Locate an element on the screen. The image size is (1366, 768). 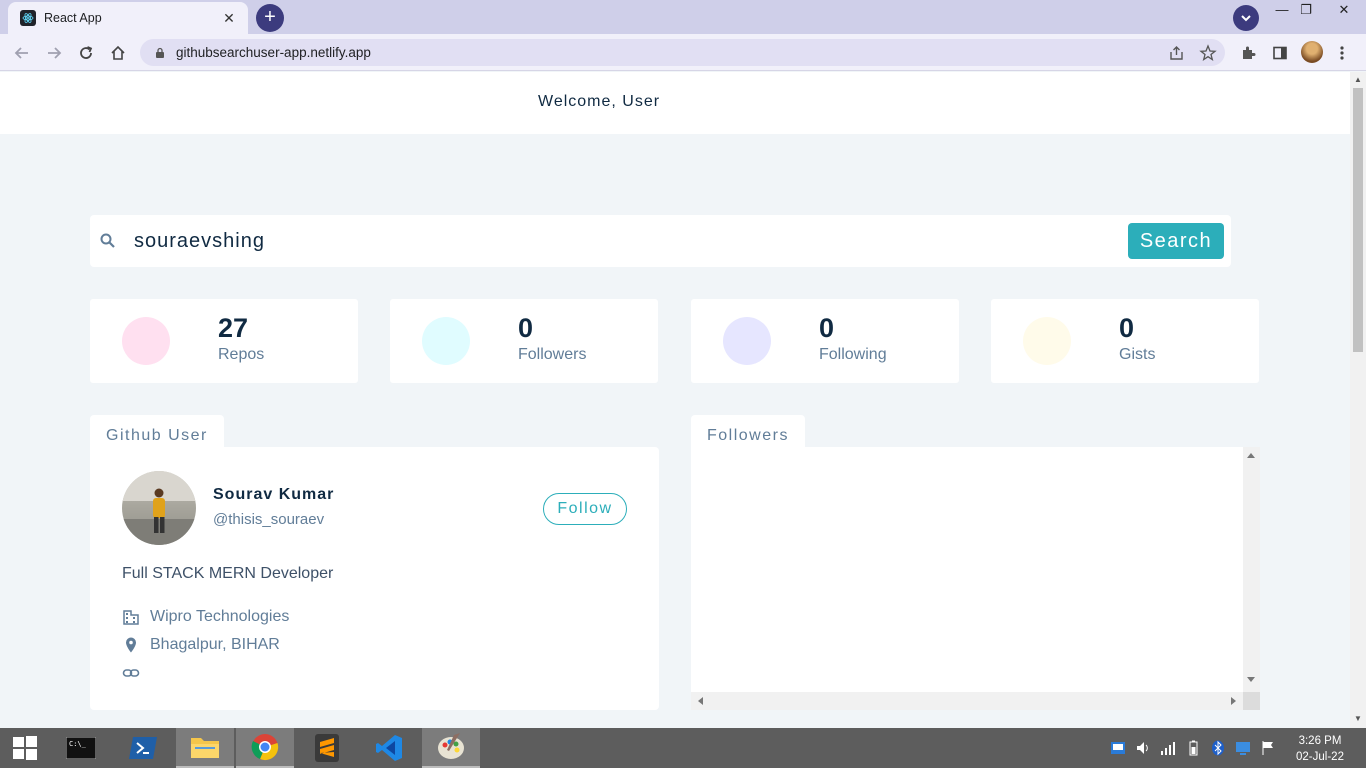
bluetooth-icon is located at coordinates (1218, 748).